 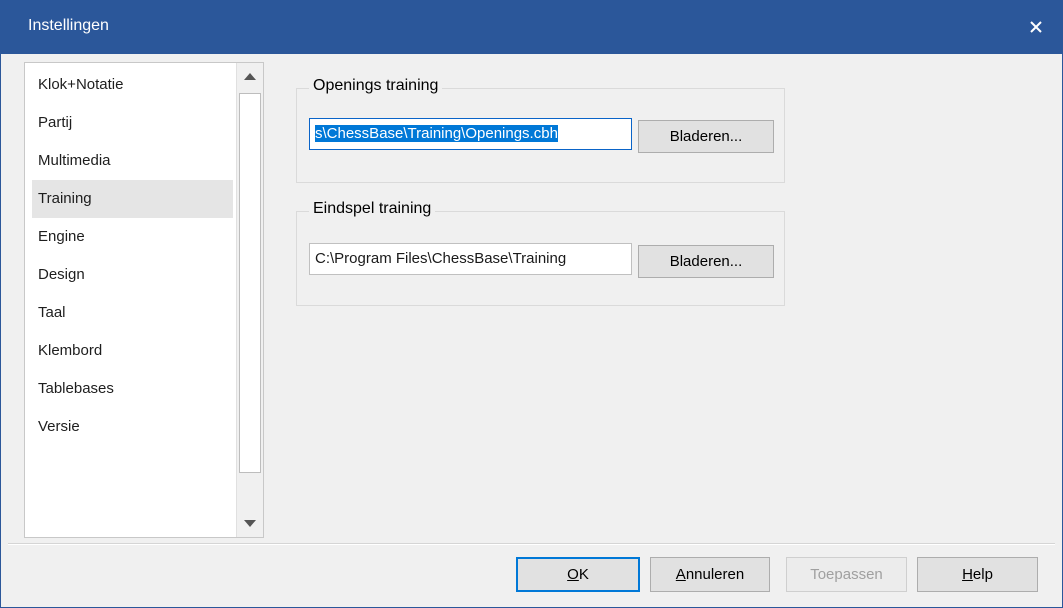 I want to click on sidebar-item-multimedia: Multimedia, so click(x=132, y=161).